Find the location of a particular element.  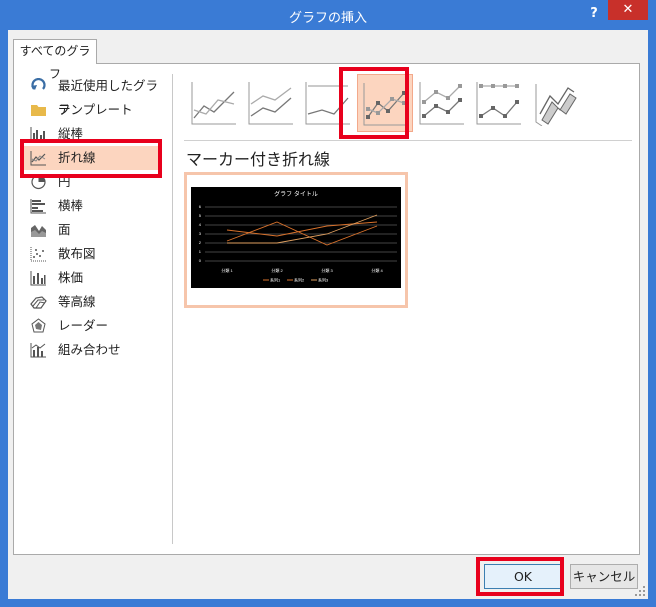

folder-icon is located at coordinates (38, 110).